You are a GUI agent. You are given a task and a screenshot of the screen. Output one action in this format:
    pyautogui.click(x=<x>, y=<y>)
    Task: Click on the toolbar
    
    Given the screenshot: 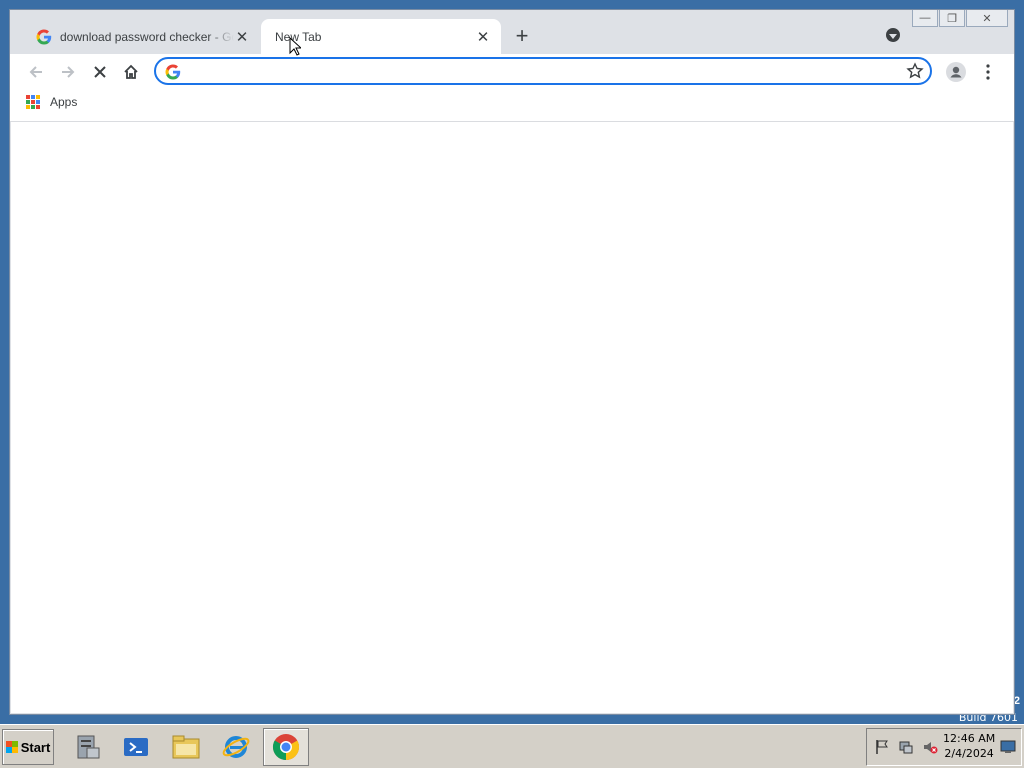 What is the action you would take?
    pyautogui.click(x=512, y=72)
    